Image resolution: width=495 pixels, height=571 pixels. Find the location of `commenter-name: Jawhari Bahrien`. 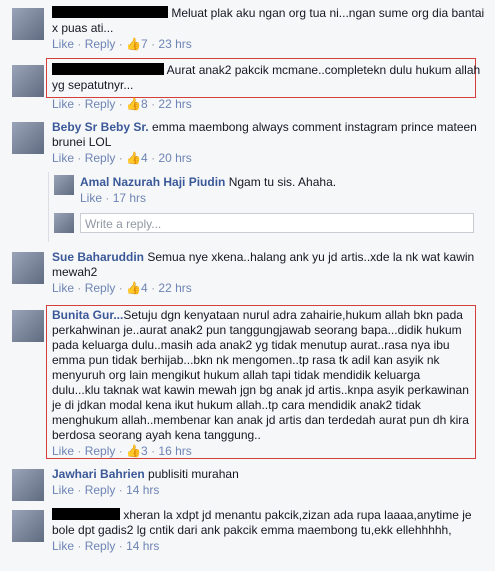

commenter-name: Jawhari Bahrien is located at coordinates (98, 474).